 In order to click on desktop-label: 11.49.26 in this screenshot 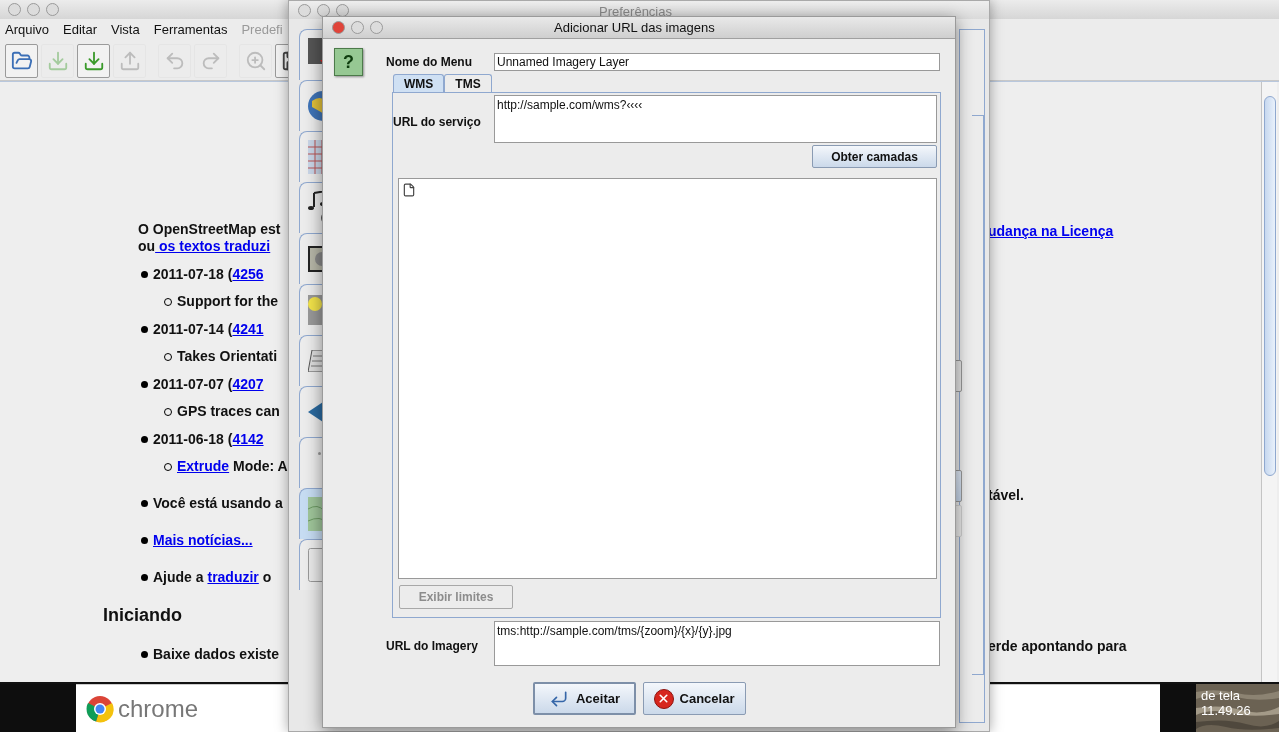, I will do `click(1226, 710)`.